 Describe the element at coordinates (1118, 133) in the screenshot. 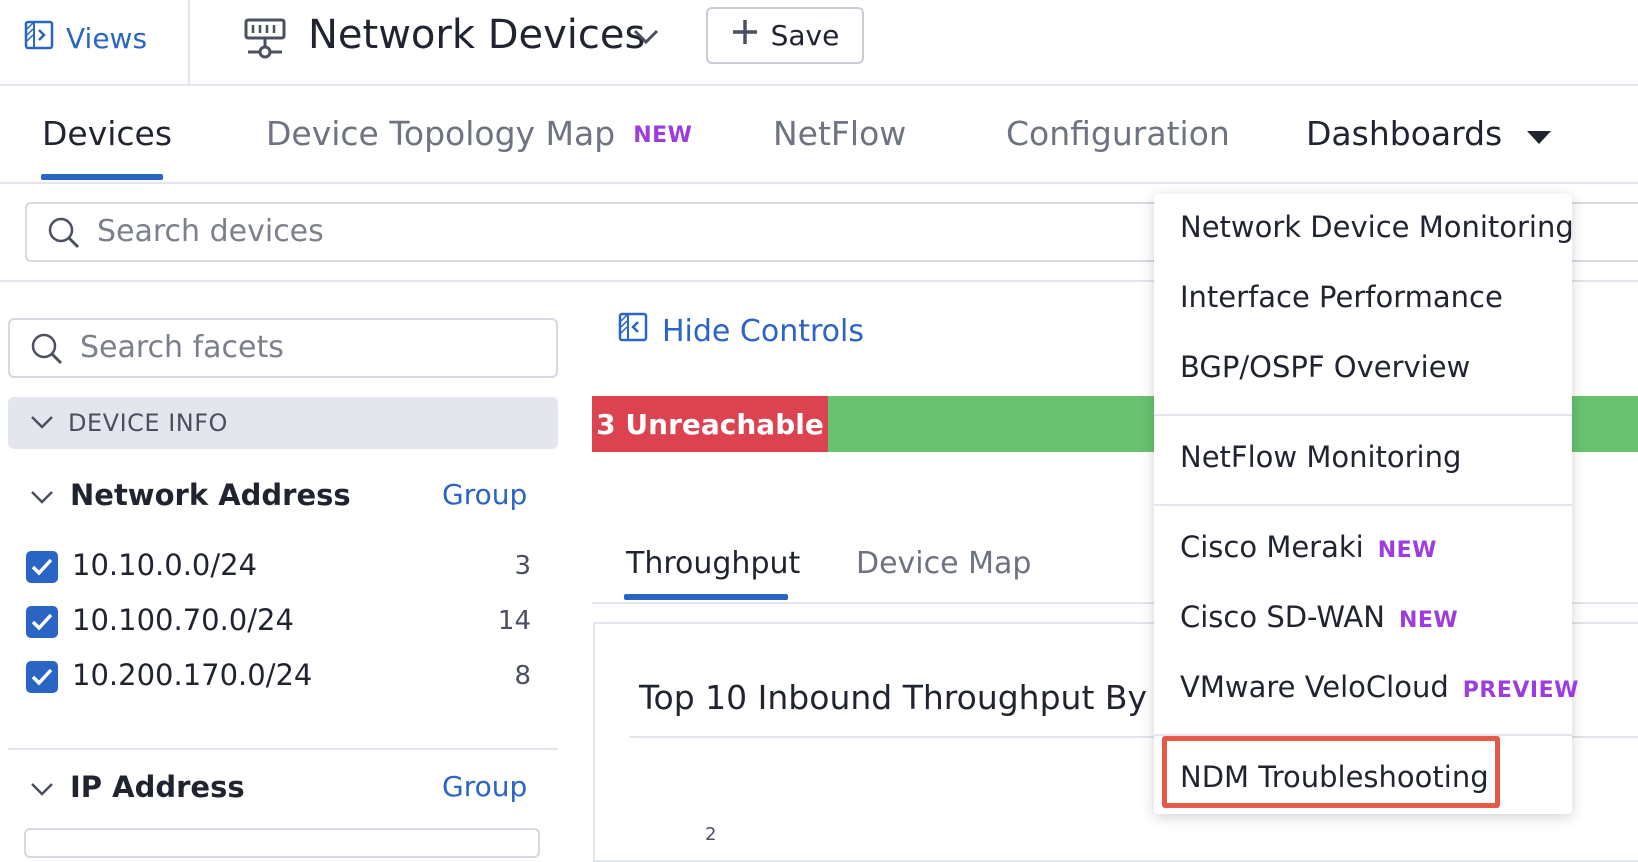

I see `tab-configuration: Configuration` at that location.